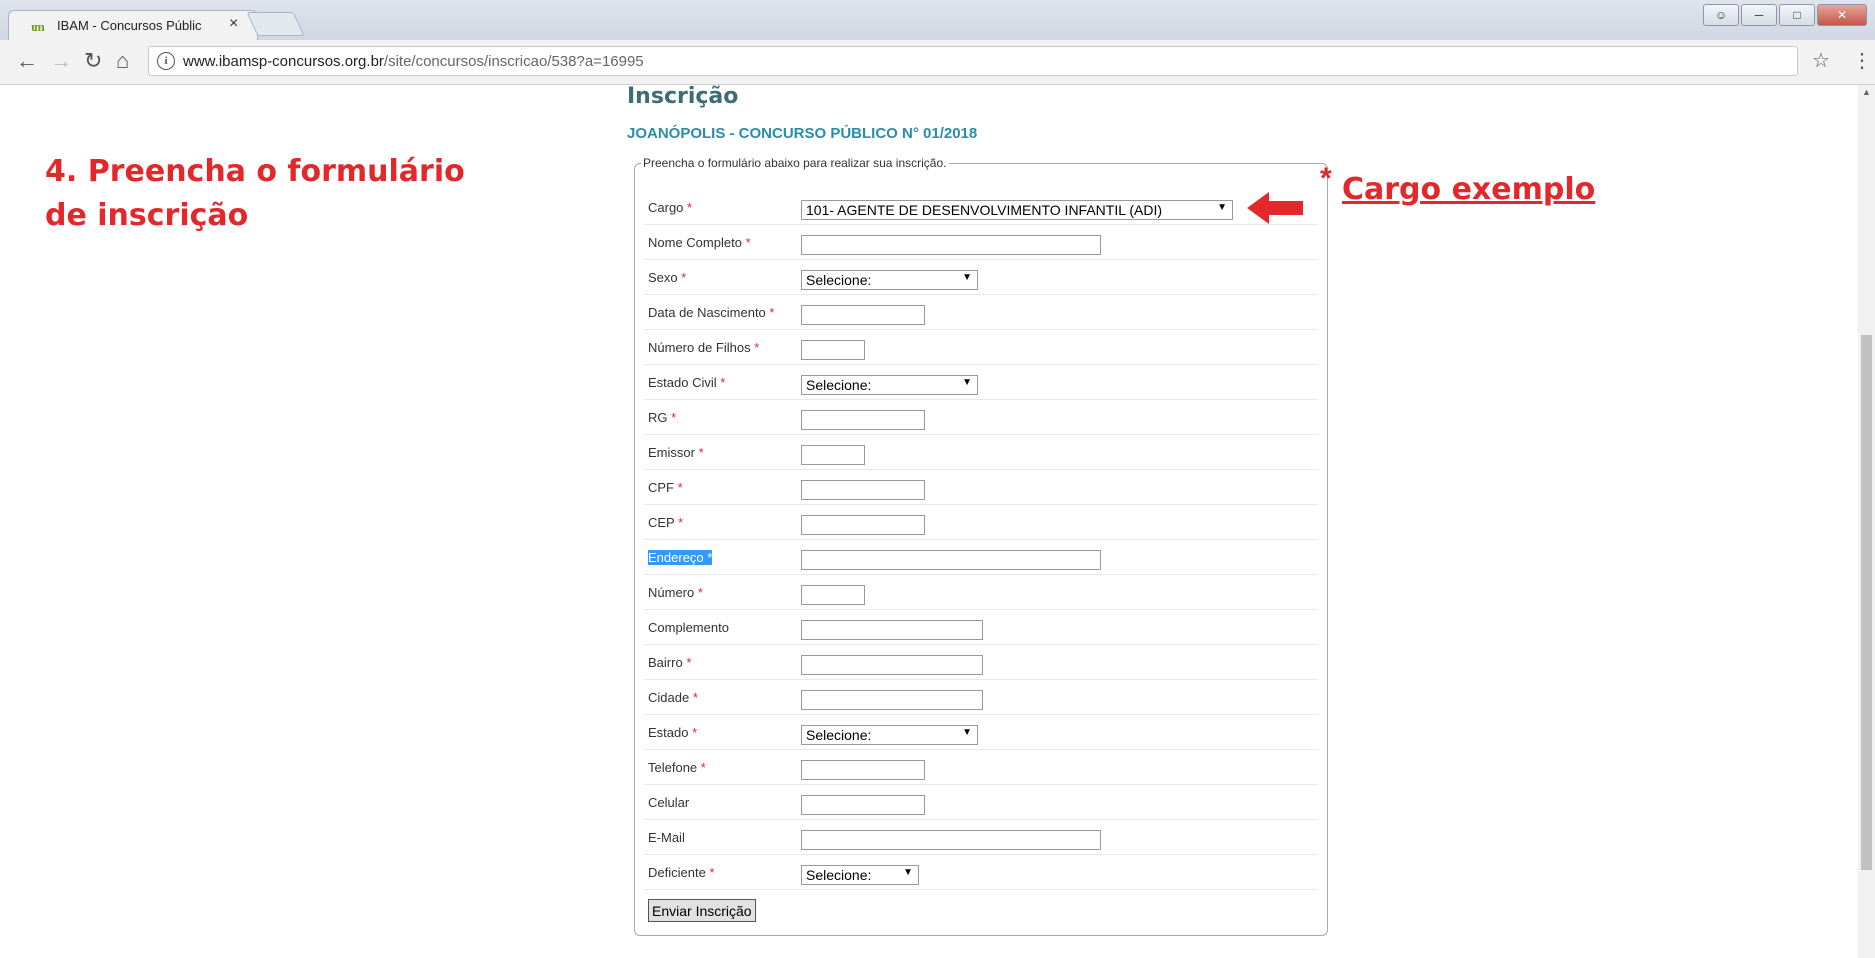  Describe the element at coordinates (1862, 60) in the screenshot. I see `browser-menu-icon: ⋮` at that location.